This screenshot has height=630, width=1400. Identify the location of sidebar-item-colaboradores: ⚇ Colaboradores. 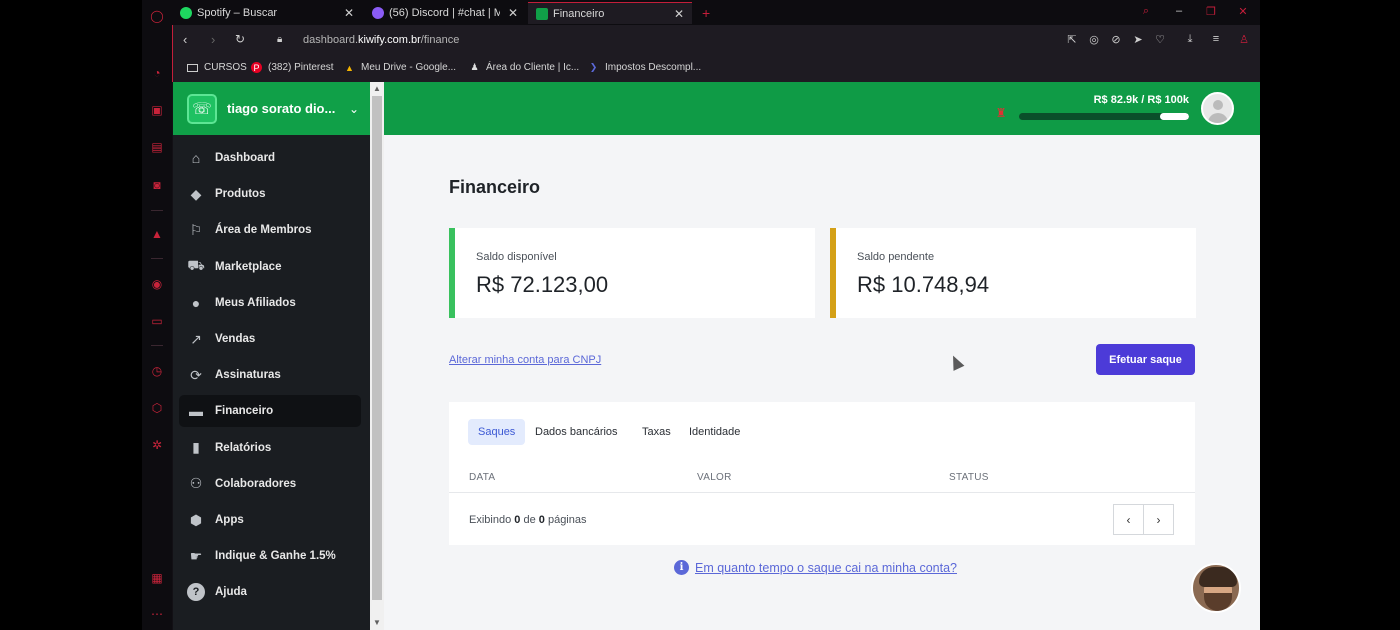
(270, 484).